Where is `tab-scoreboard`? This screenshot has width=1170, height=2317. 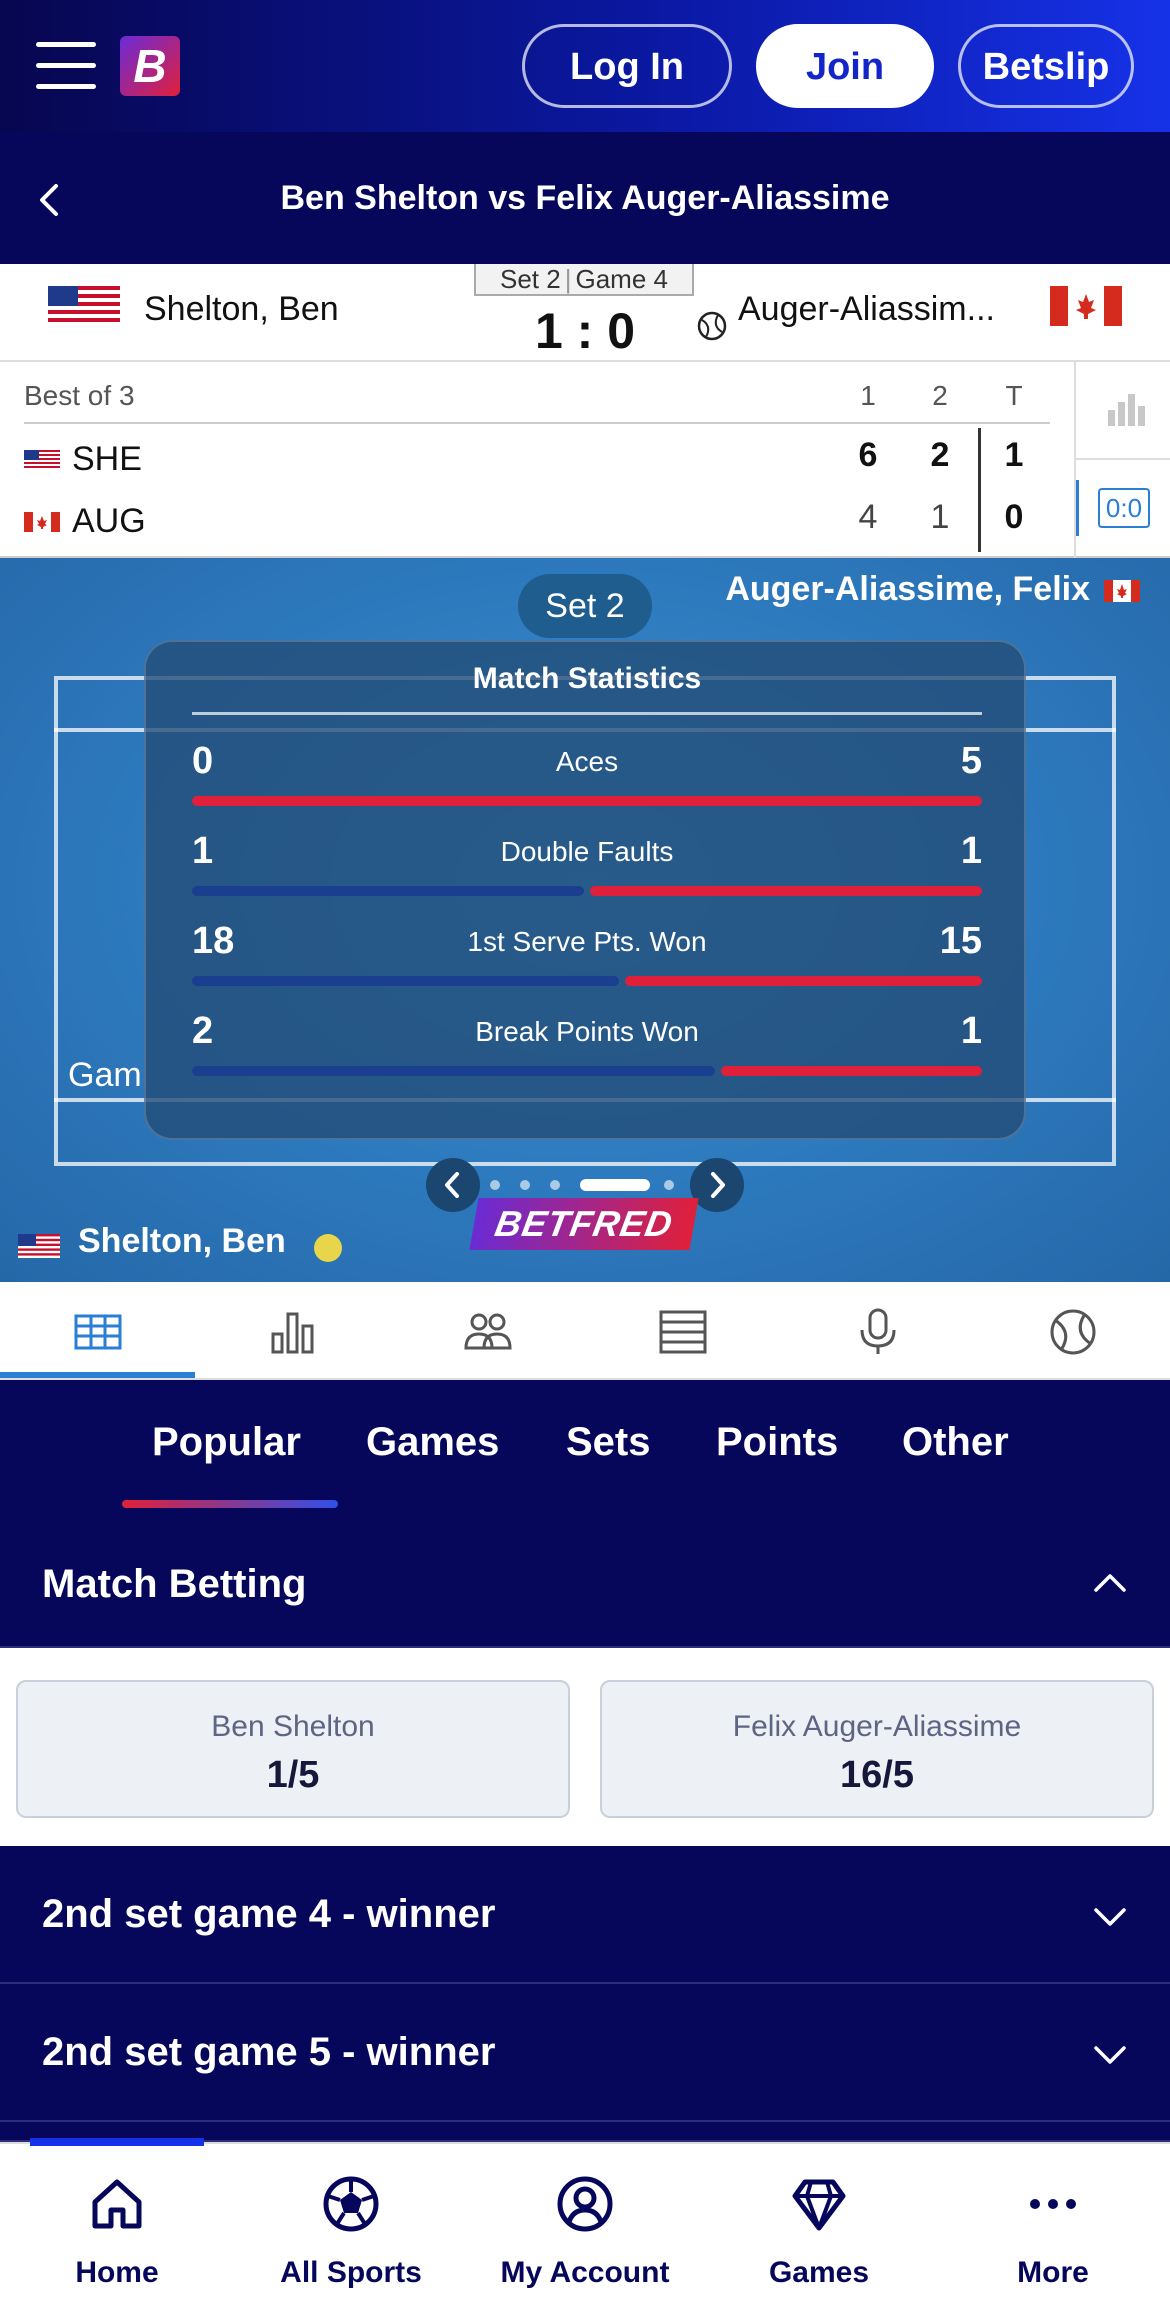
tab-scoreboard is located at coordinates (97, 1331).